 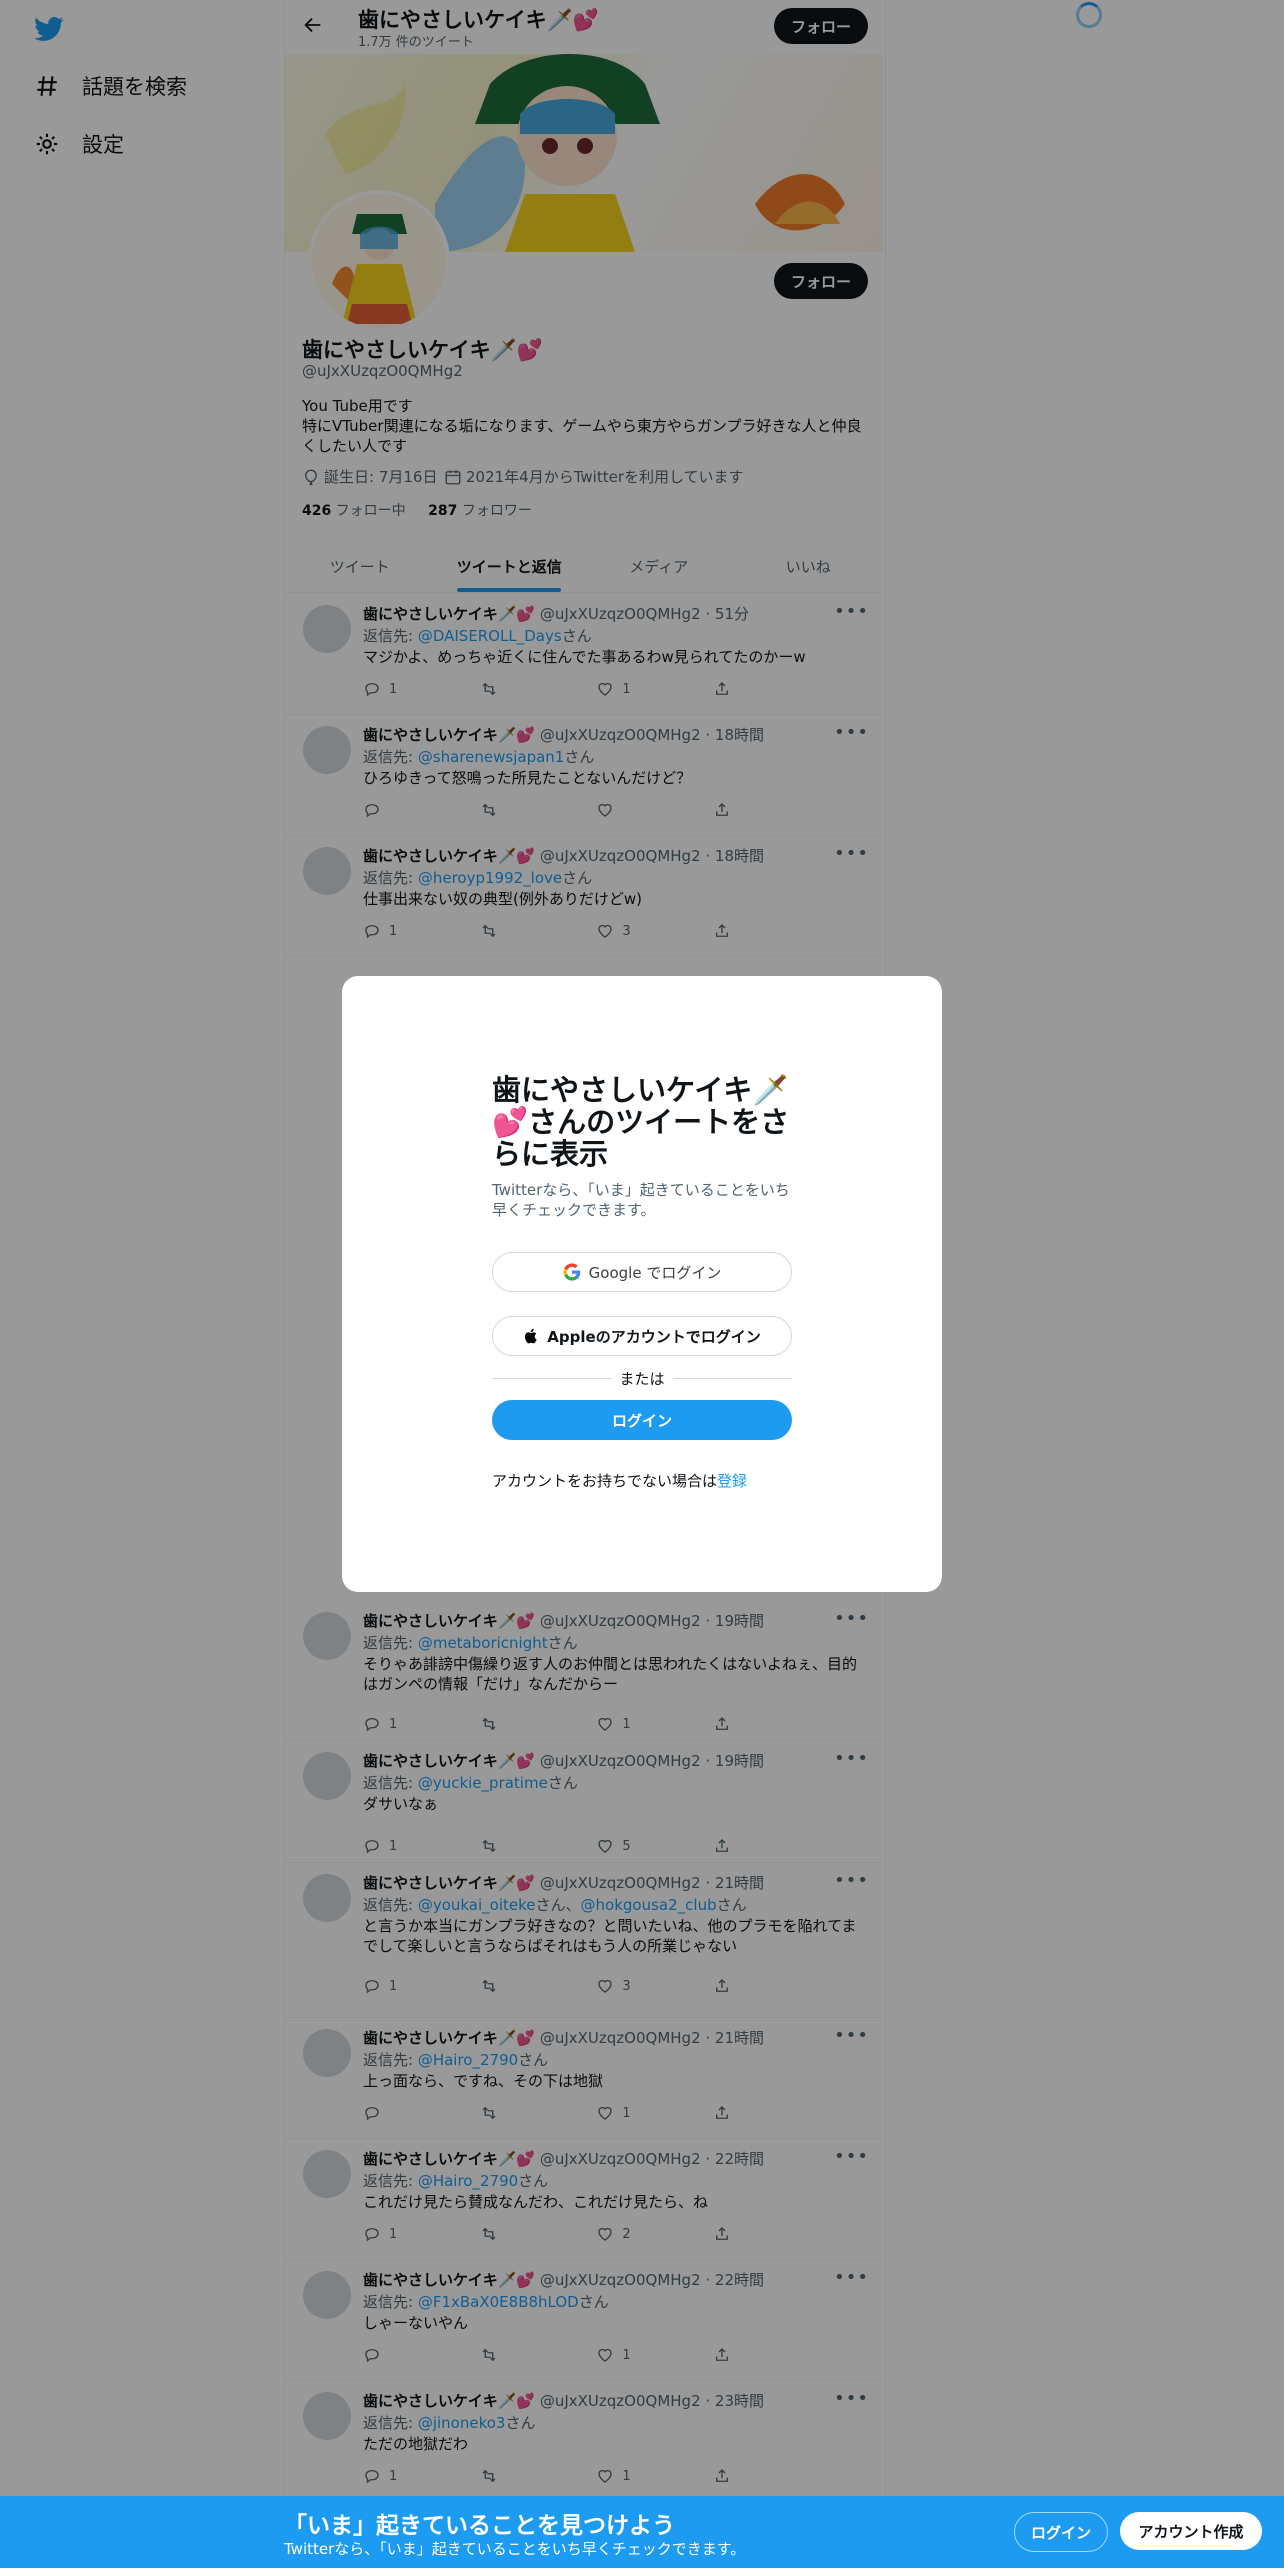 I want to click on bottom-login-button: ログイン, so click(x=1061, y=2532).